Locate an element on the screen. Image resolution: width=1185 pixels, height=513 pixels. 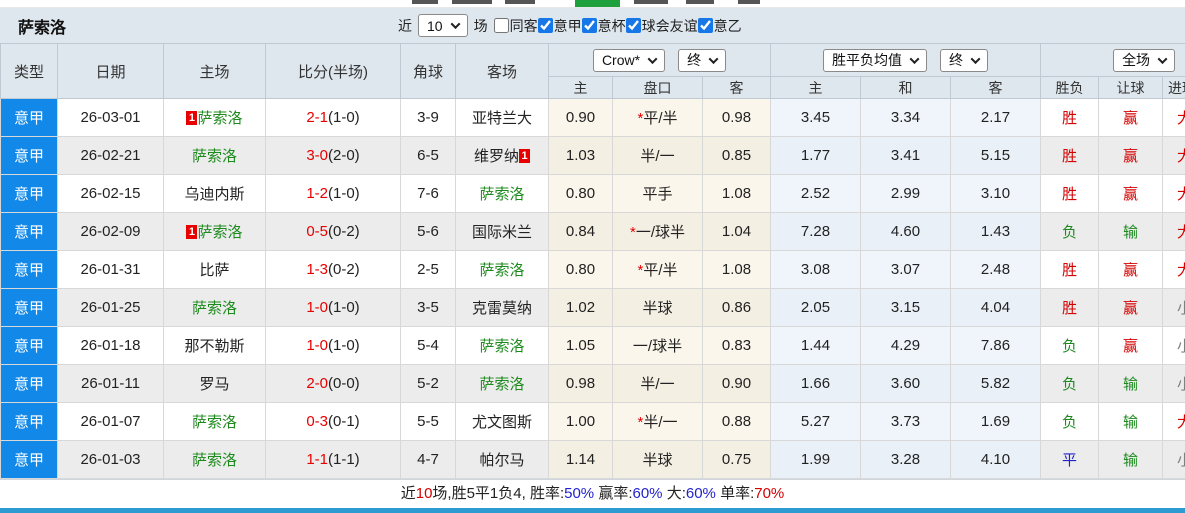
league-cell: 意甲 is located at coordinates (29, 307).